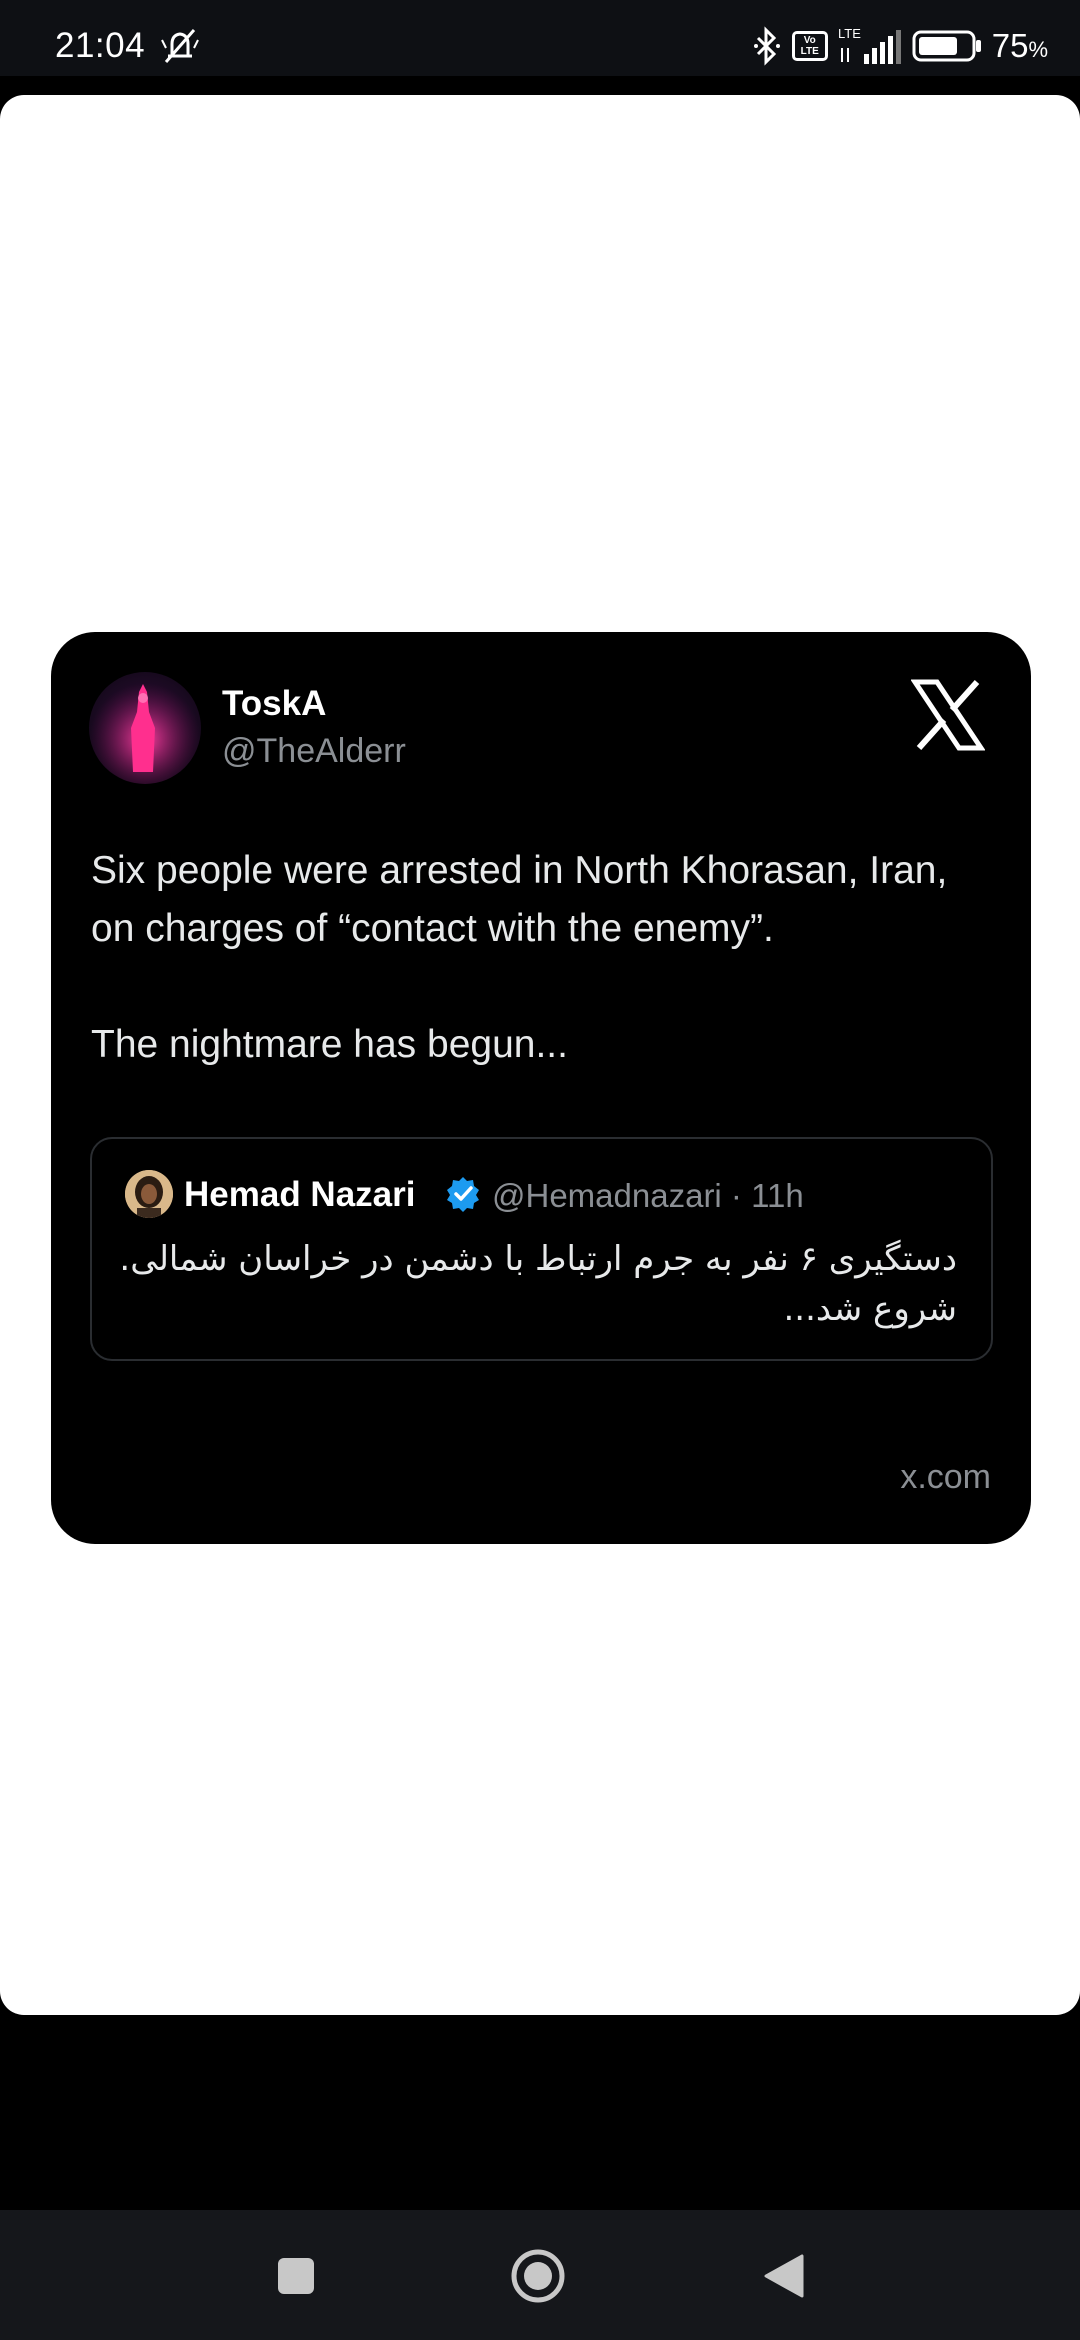  What do you see at coordinates (766, 46) in the screenshot?
I see `bluetooth-icon` at bounding box center [766, 46].